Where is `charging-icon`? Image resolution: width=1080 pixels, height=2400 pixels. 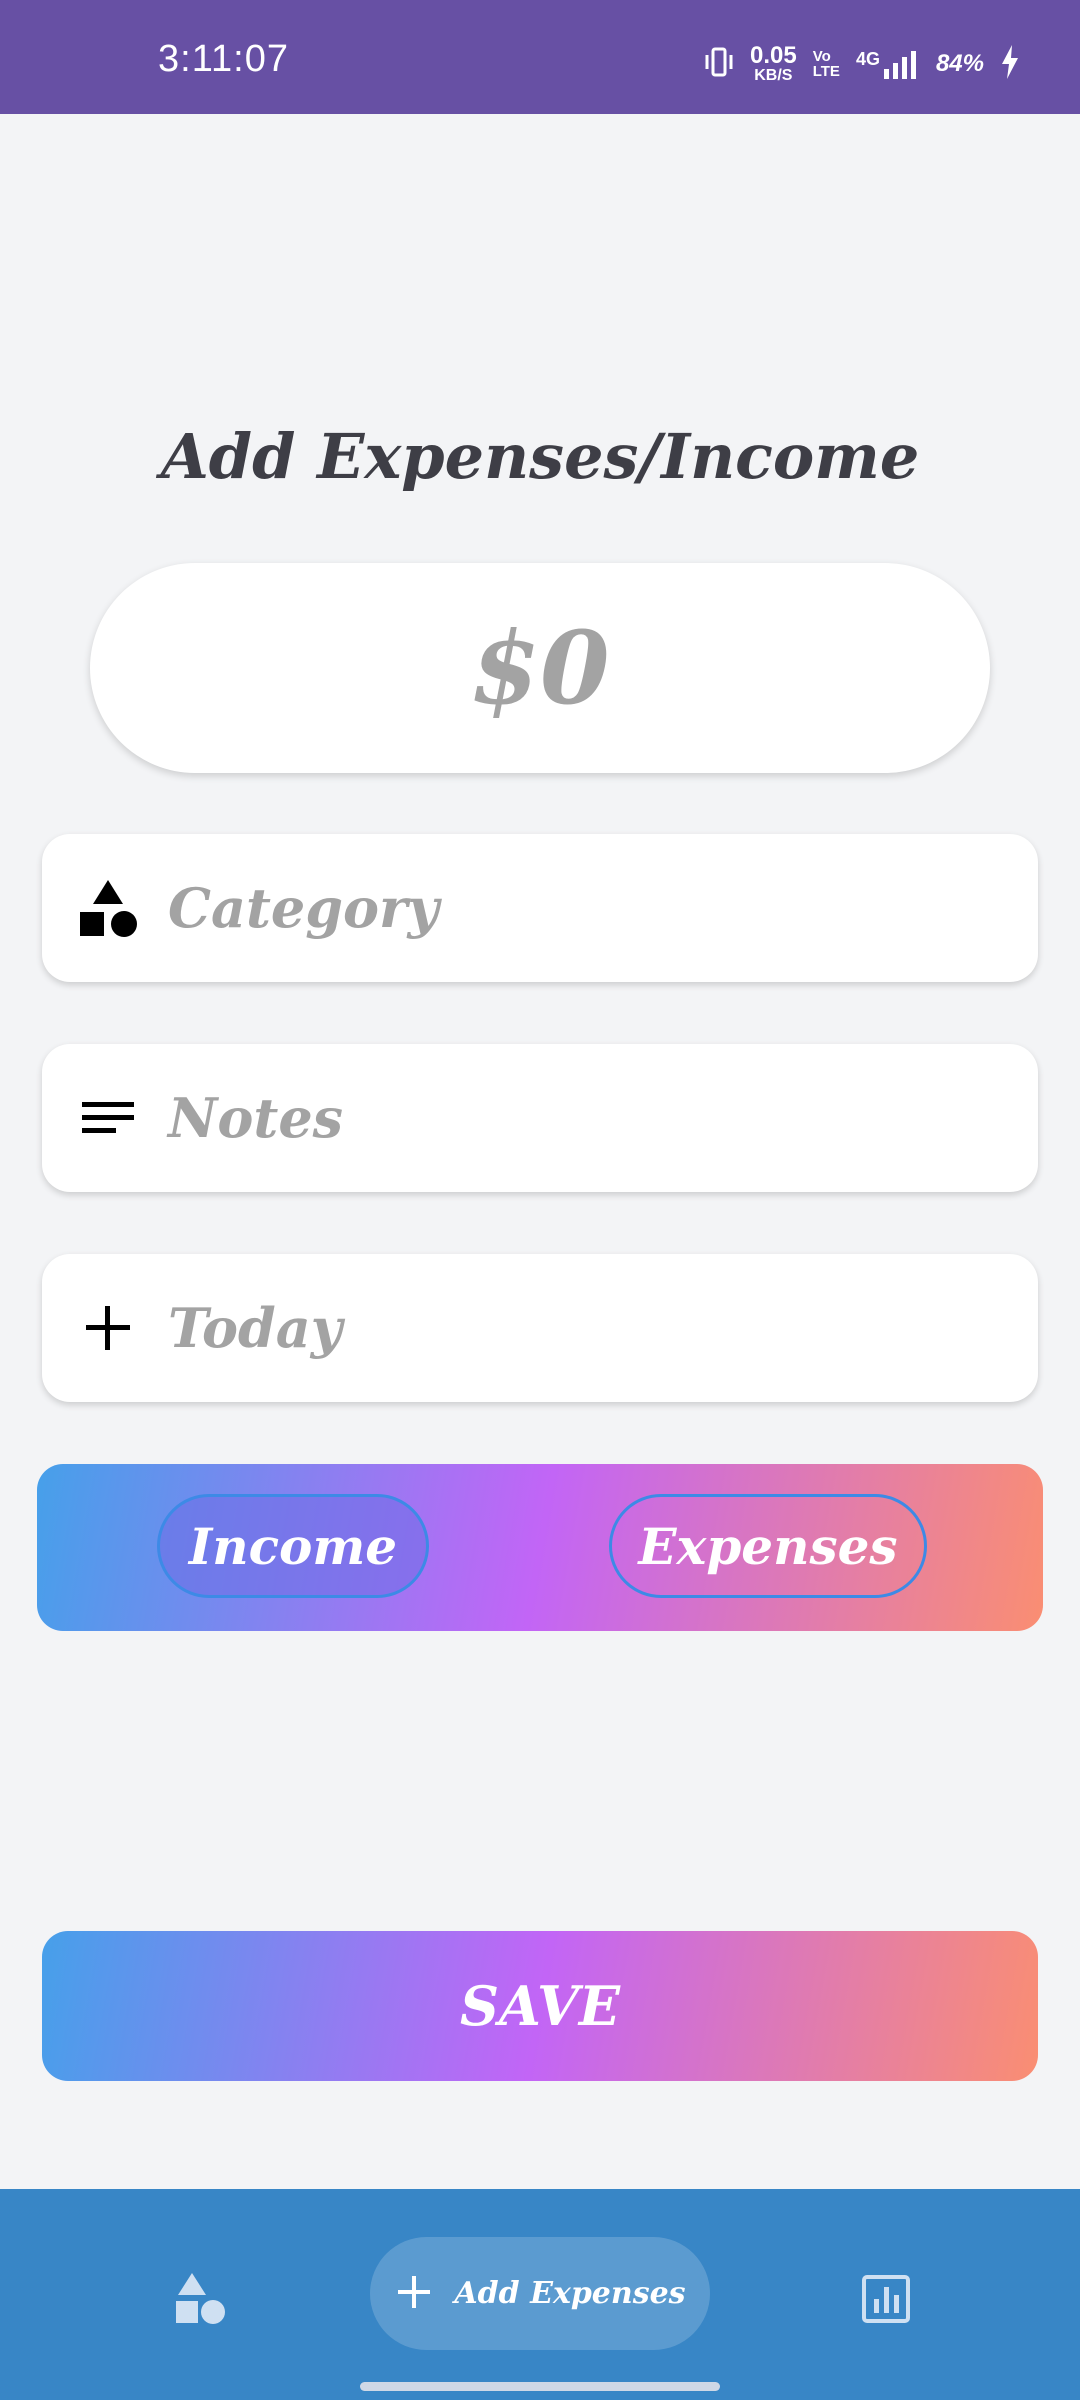
charging-icon is located at coordinates (1010, 64).